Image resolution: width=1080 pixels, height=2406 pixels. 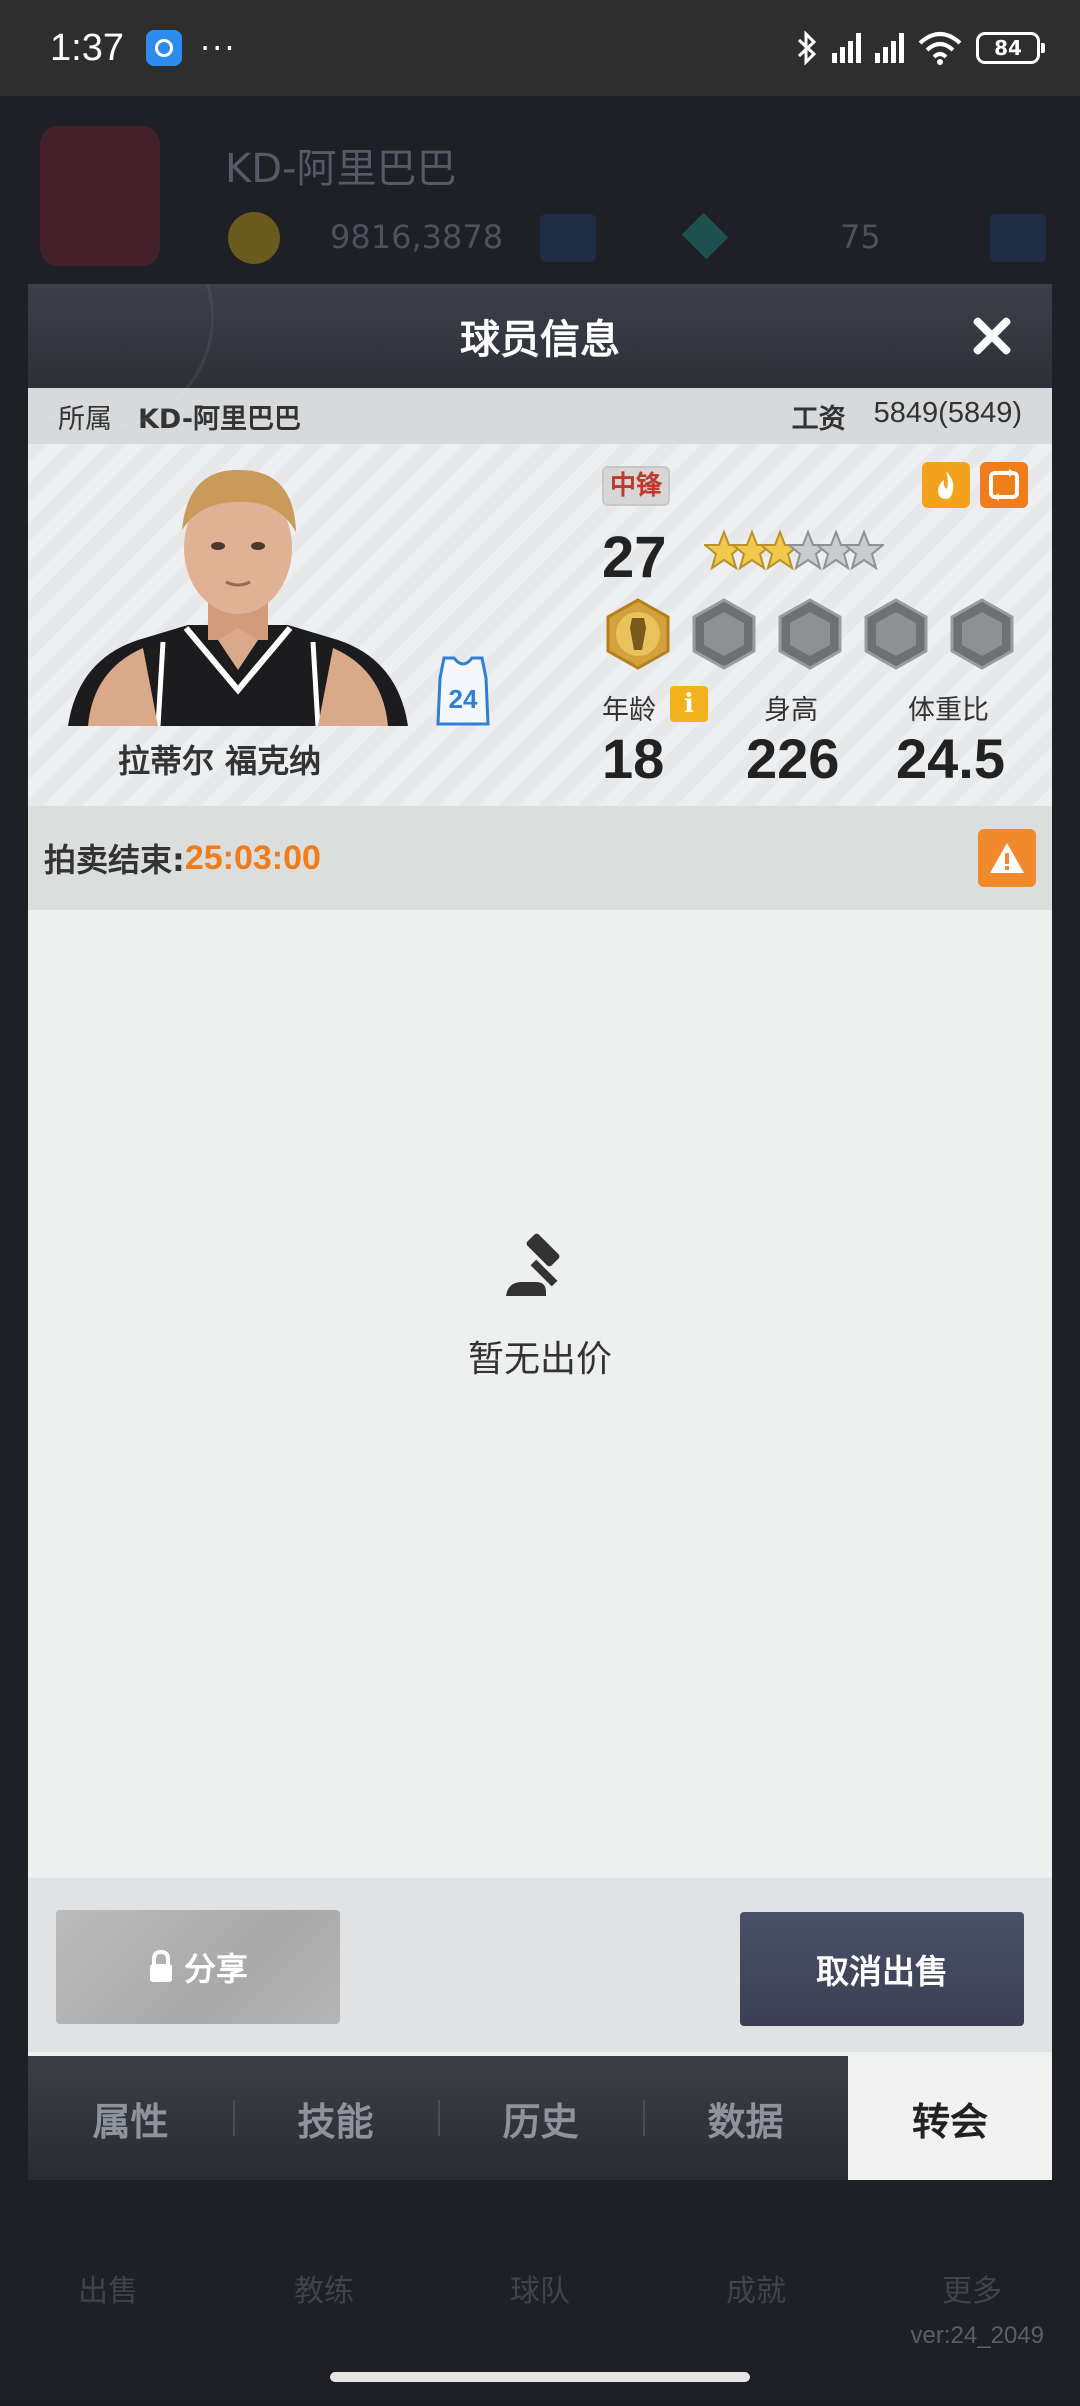 What do you see at coordinates (882, 1969) in the screenshot?
I see `cancel-sale-button: 取消出售` at bounding box center [882, 1969].